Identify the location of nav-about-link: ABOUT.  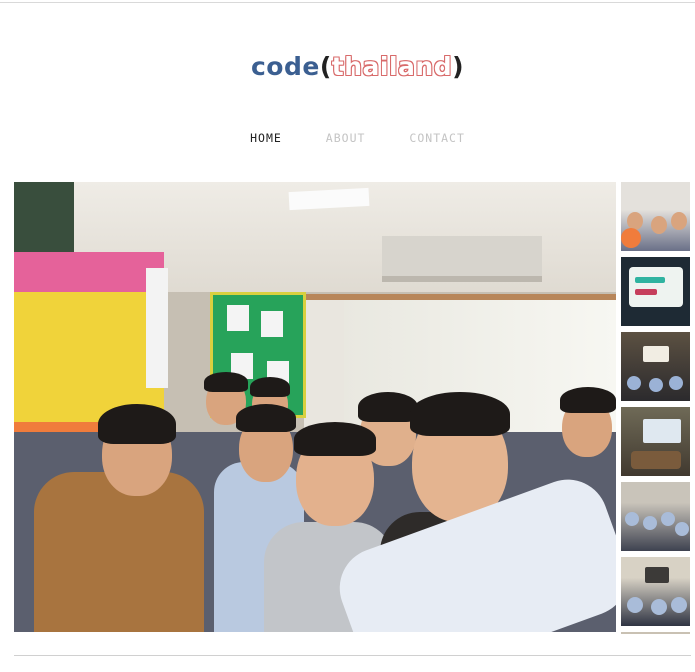
(346, 138).